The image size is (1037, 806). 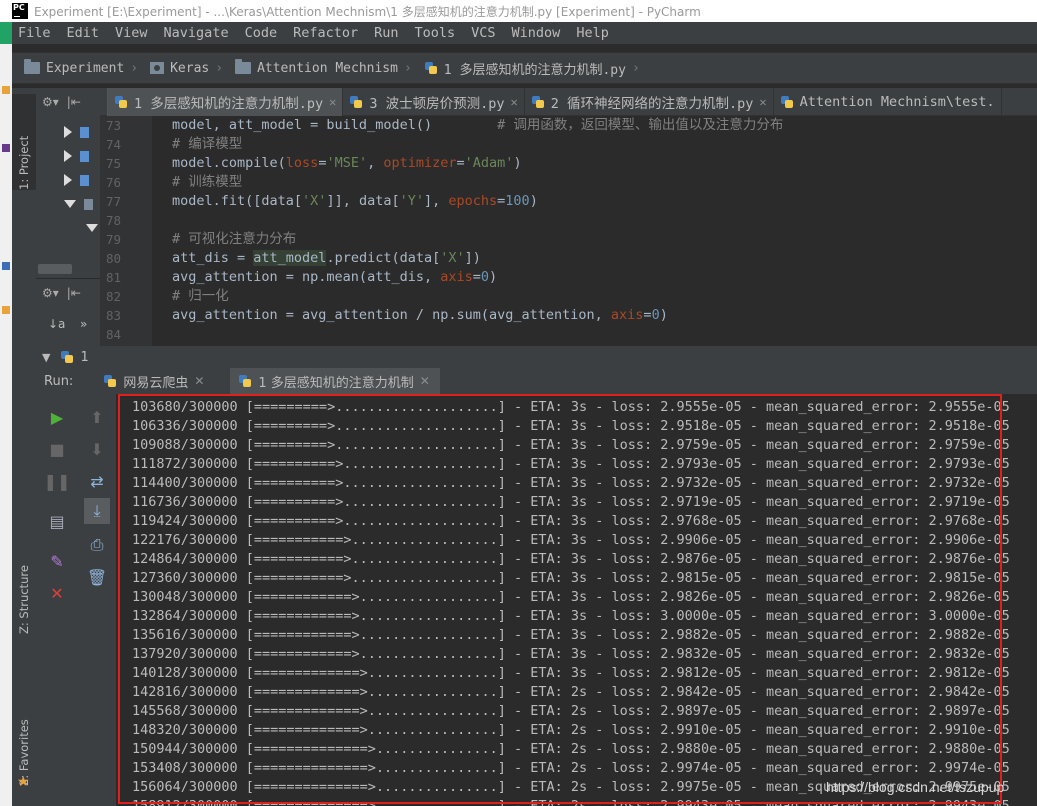 What do you see at coordinates (180, 68) in the screenshot?
I see `breadcrumb-item-keras: Keras ›` at bounding box center [180, 68].